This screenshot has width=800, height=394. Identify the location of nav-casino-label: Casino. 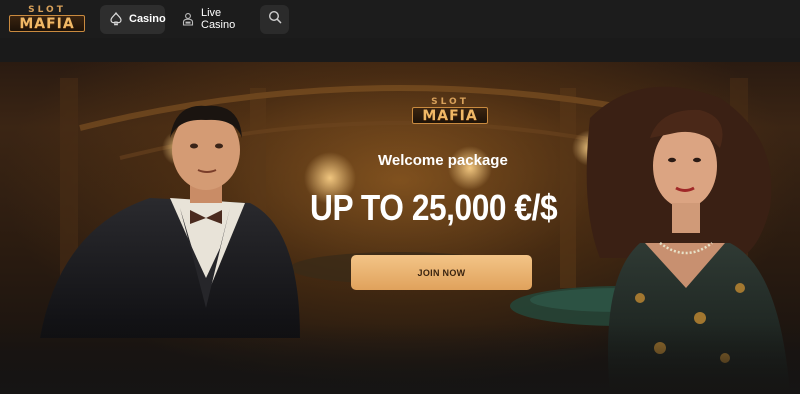
(147, 19).